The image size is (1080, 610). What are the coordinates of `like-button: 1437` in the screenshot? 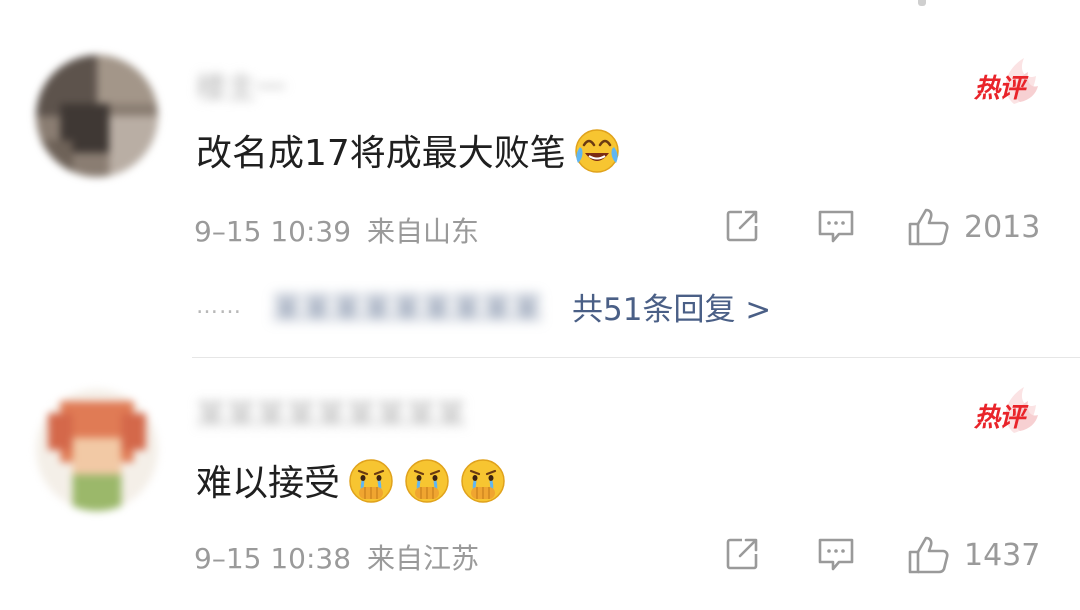 It's located at (973, 555).